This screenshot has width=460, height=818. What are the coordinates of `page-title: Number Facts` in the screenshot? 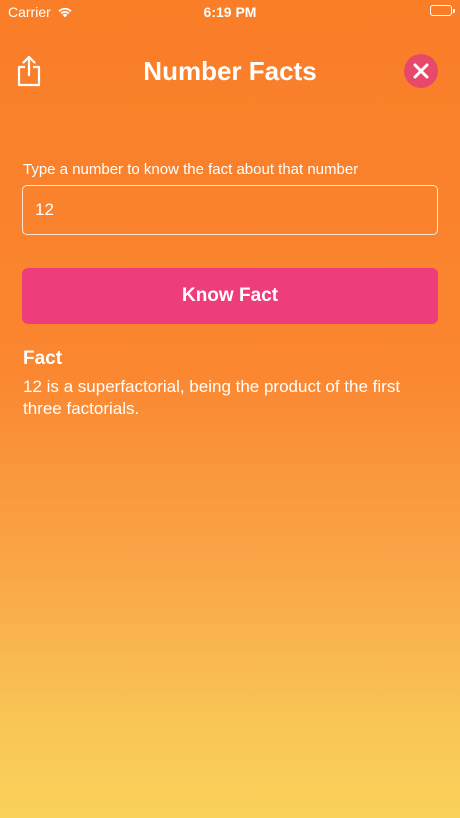 It's located at (230, 71).